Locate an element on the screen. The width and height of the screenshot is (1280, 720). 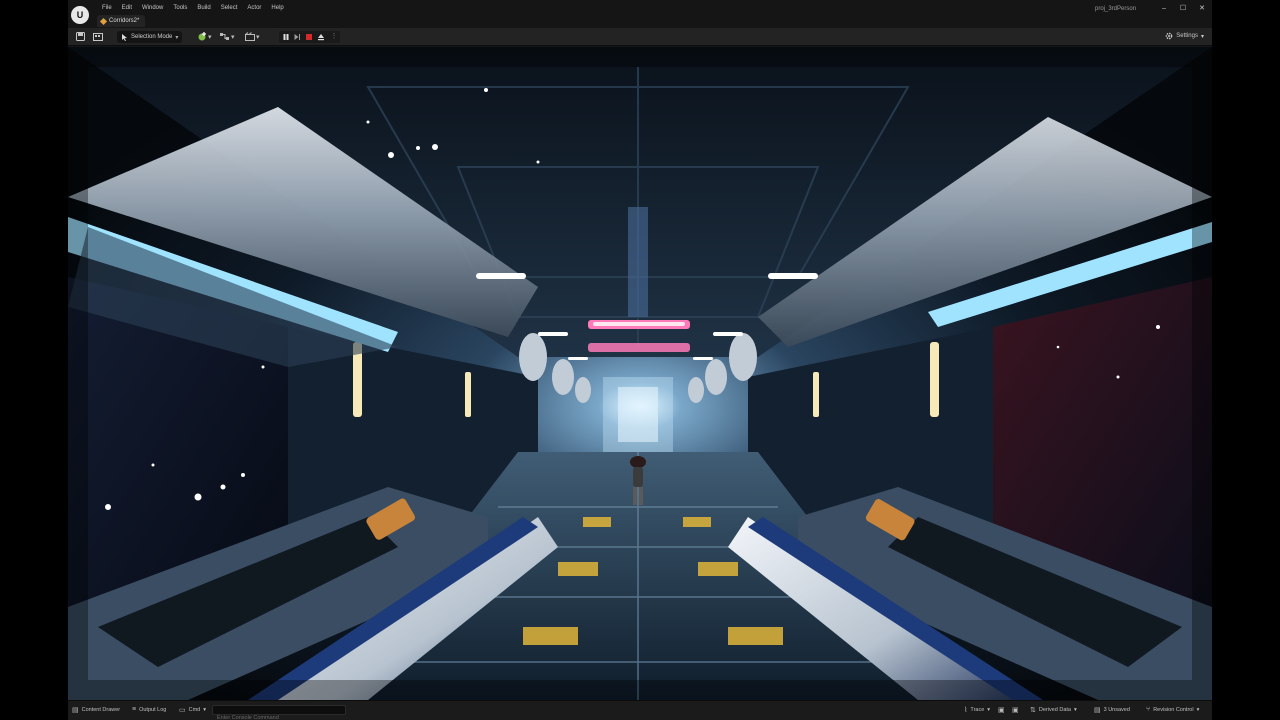
play-controls: ⋮ is located at coordinates (309, 37).